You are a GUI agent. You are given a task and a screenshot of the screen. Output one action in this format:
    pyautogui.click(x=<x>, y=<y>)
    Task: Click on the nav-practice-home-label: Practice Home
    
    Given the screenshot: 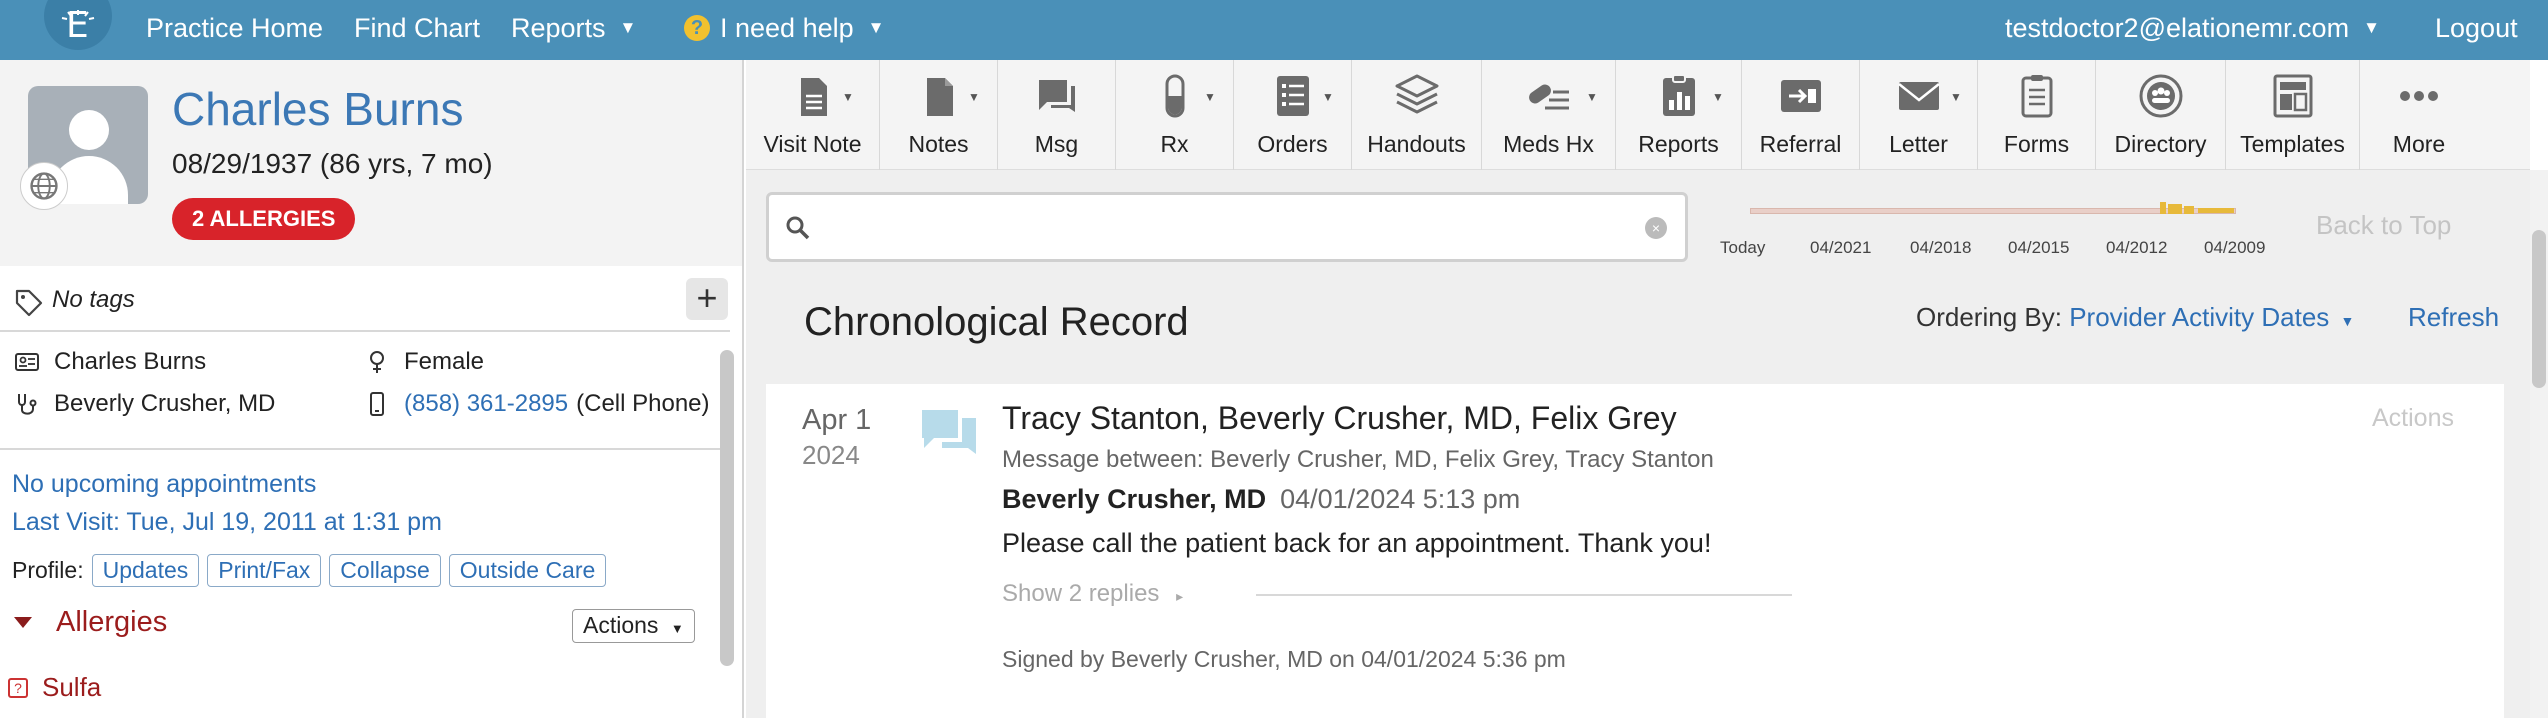 What is the action you would take?
    pyautogui.click(x=235, y=27)
    